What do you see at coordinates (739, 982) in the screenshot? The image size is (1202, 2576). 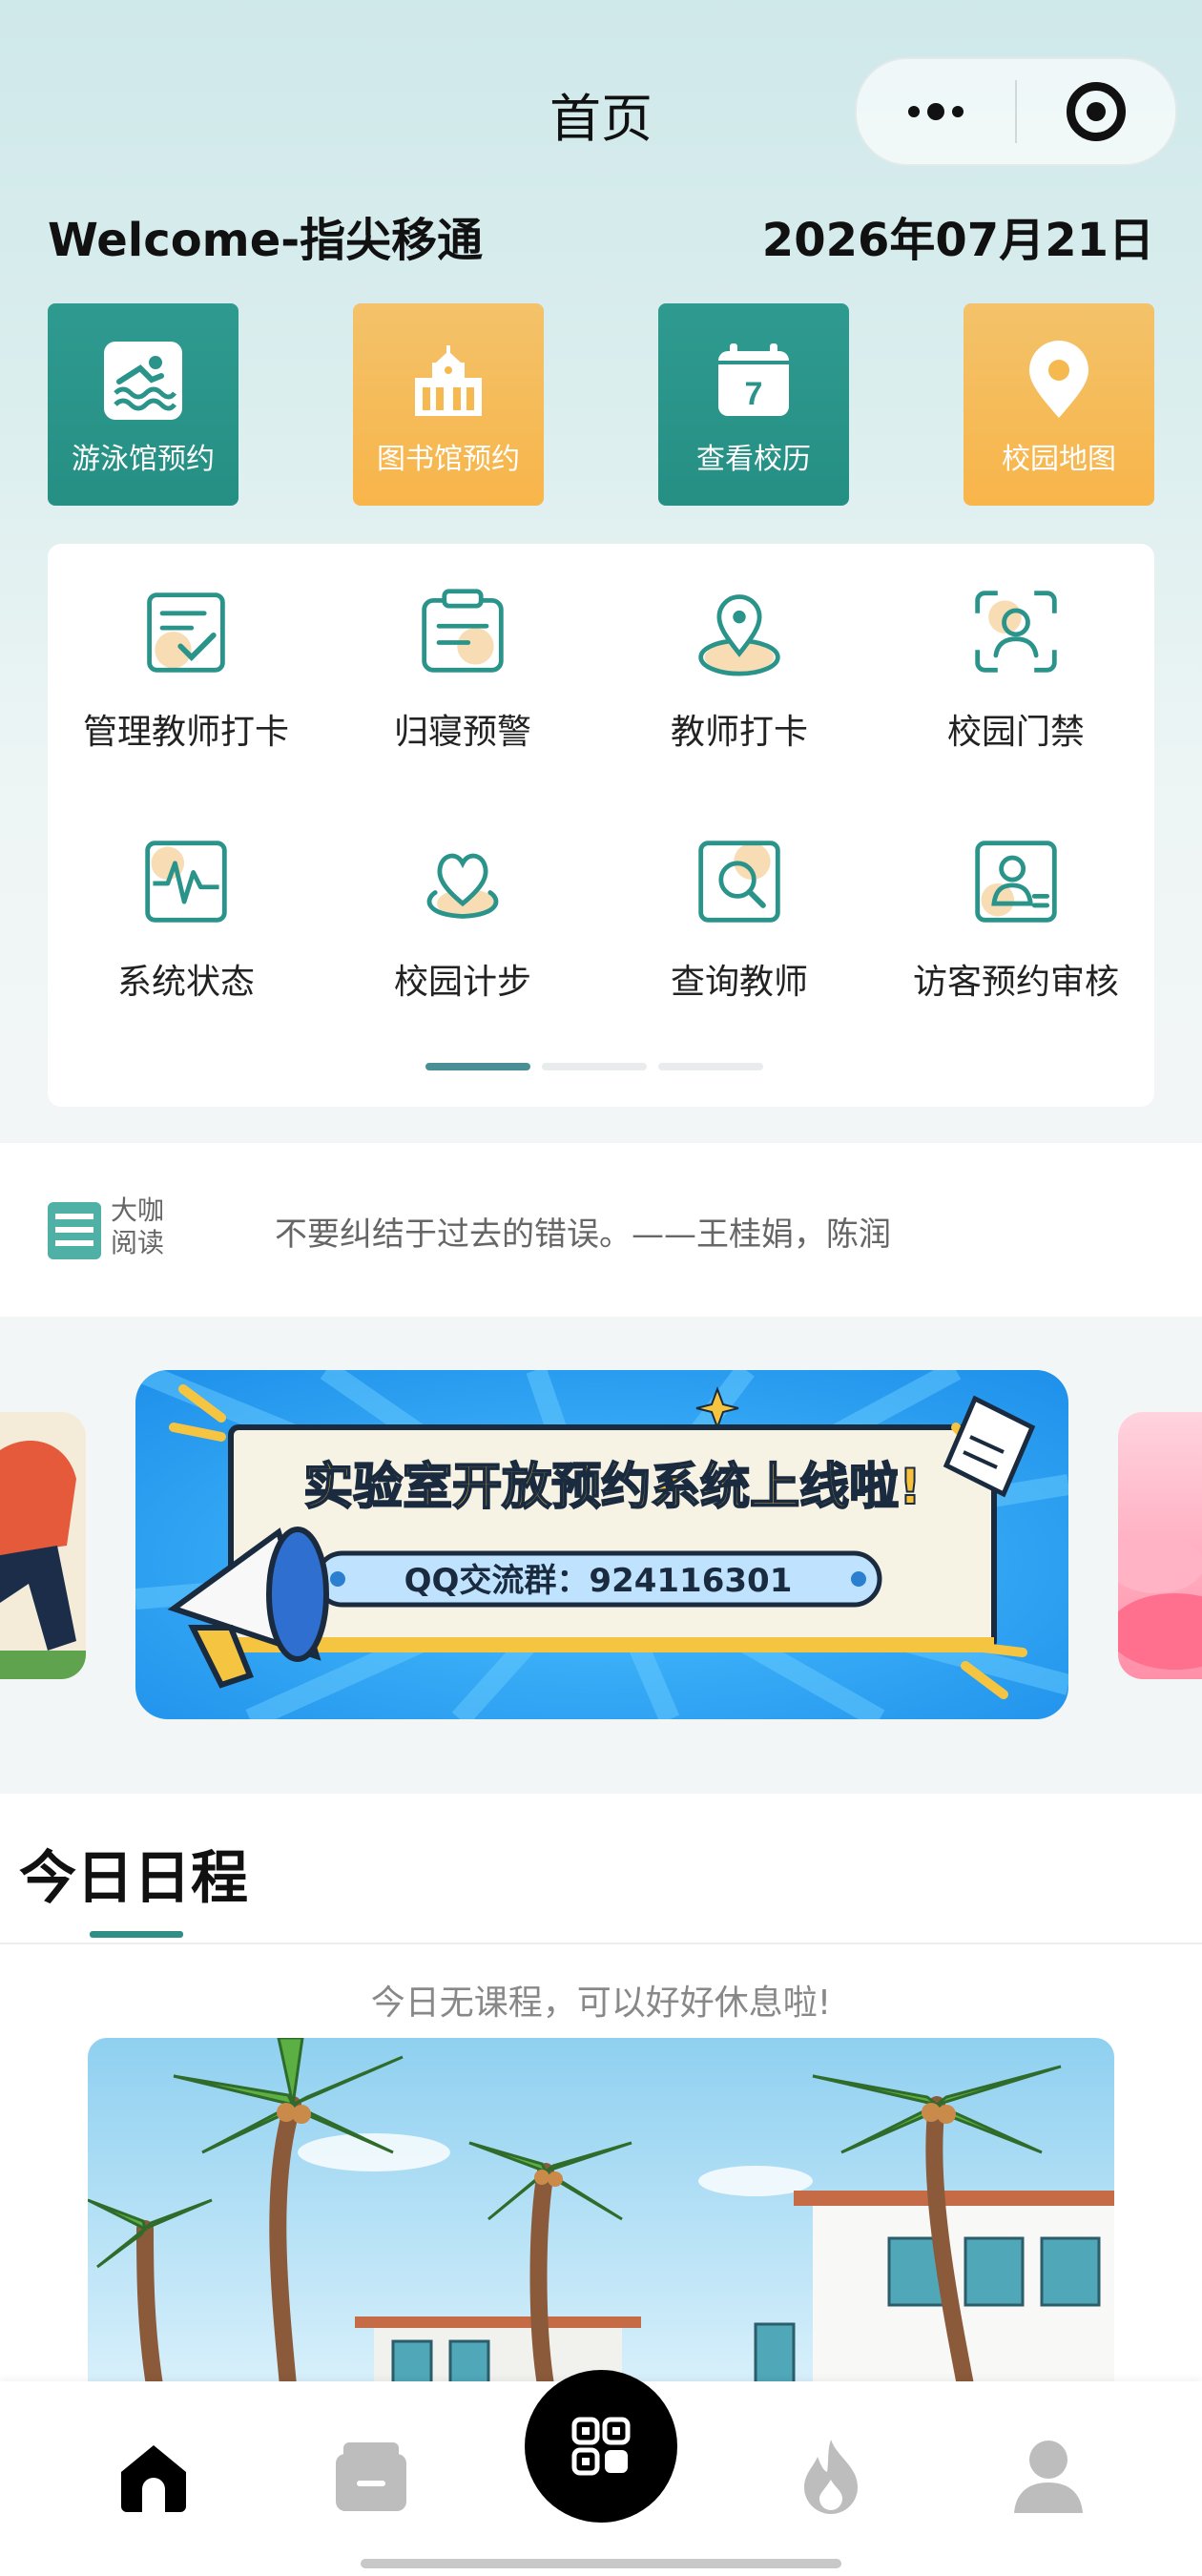 I see `grid-item-label: 查询教师` at bounding box center [739, 982].